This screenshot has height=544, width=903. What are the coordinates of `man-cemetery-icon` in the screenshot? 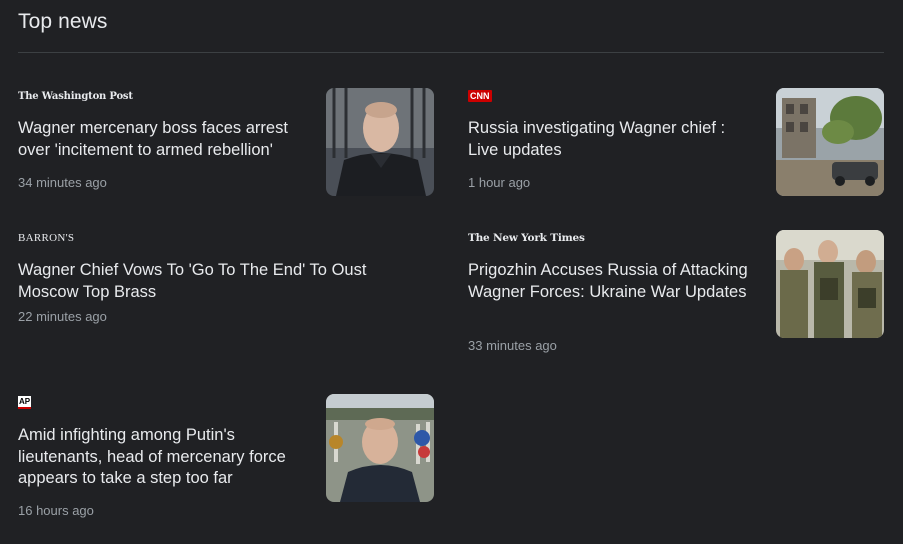 It's located at (380, 448).